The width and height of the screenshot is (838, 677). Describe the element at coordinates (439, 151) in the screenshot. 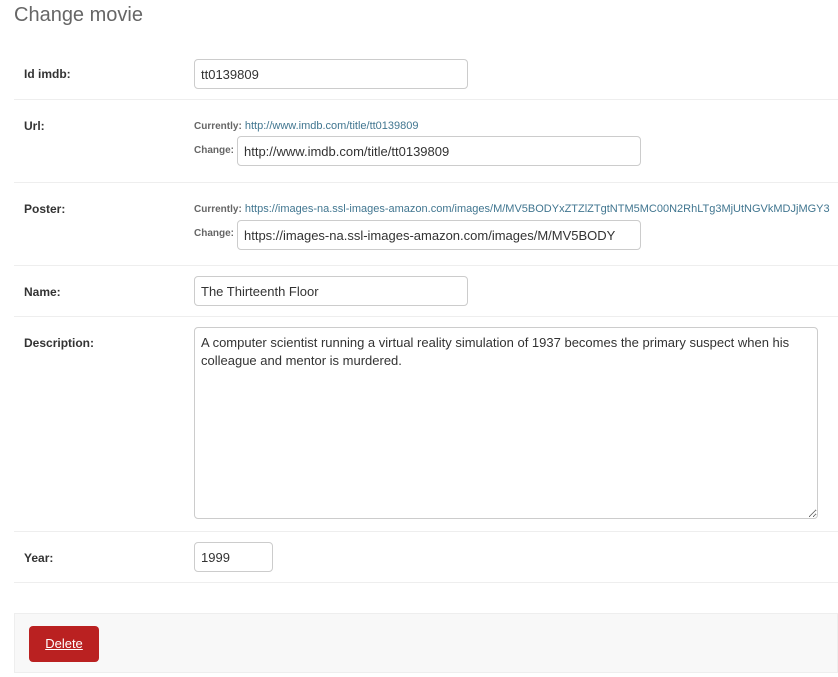

I see `url-input` at that location.